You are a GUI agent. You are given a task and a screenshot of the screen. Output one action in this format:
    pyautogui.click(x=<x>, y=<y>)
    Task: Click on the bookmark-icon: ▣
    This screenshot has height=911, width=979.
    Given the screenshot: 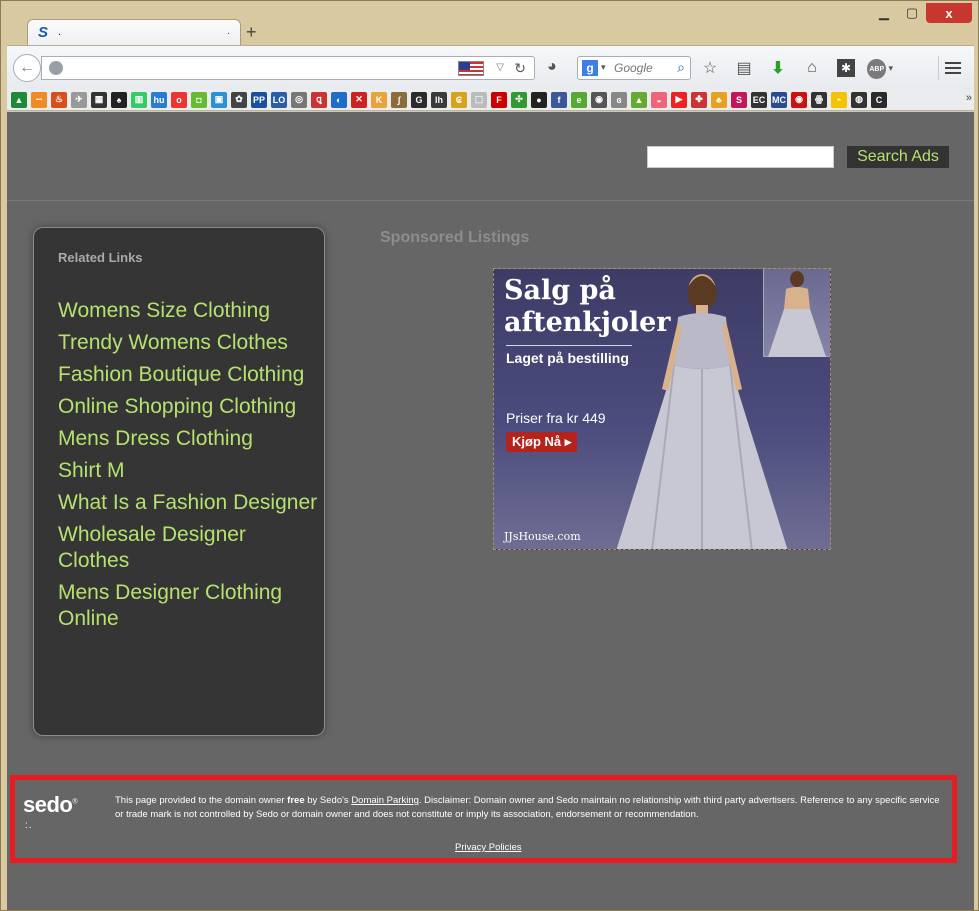 What is the action you would take?
    pyautogui.click(x=219, y=99)
    